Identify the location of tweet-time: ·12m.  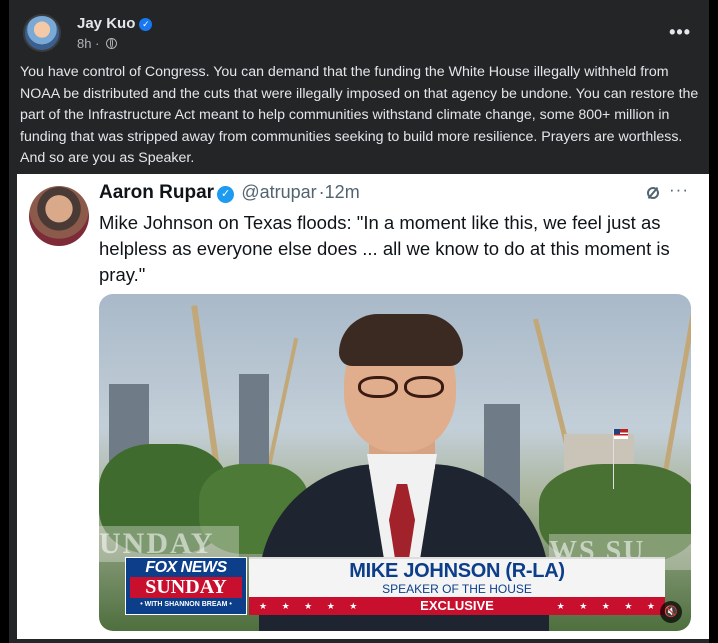
(339, 192).